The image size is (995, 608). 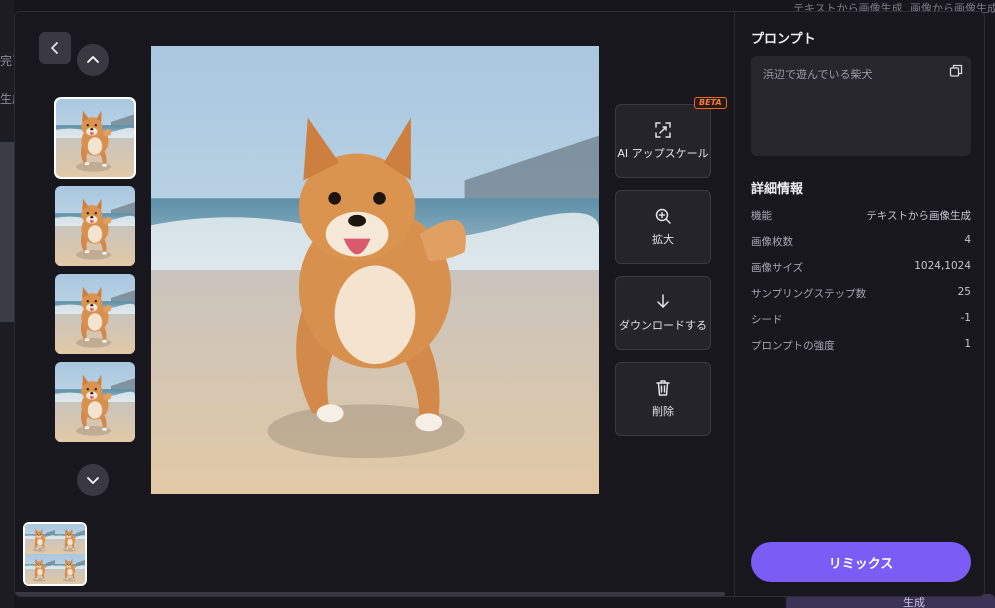 I want to click on thumbnails-down-button, so click(x=93, y=480).